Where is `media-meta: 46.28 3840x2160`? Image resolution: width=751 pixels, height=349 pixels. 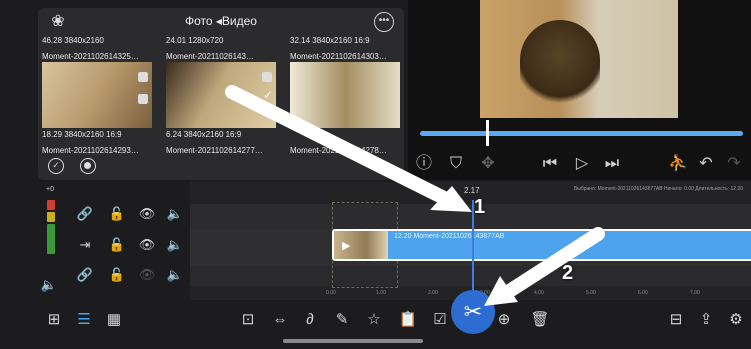
media-meta: 46.28 3840x2160 is located at coordinates (73, 40).